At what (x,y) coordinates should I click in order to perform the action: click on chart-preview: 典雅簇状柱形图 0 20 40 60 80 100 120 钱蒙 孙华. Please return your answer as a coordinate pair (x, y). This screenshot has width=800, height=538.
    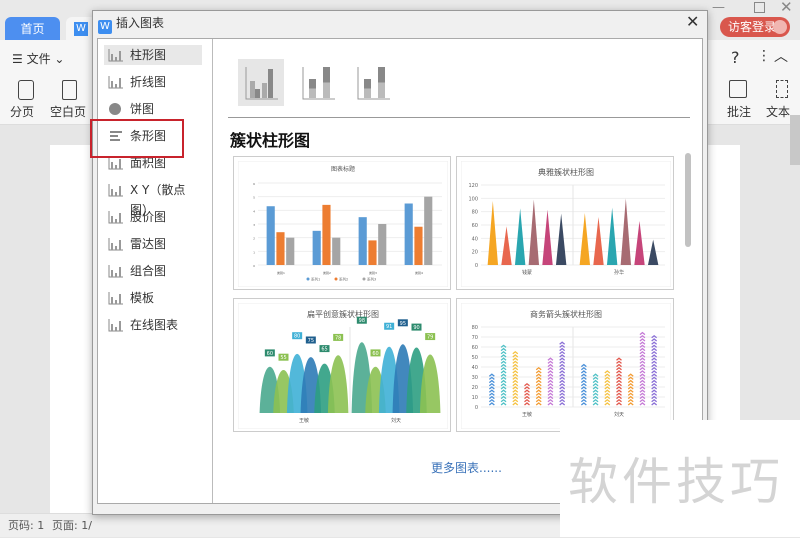
    Looking at the image, I should click on (566, 224).